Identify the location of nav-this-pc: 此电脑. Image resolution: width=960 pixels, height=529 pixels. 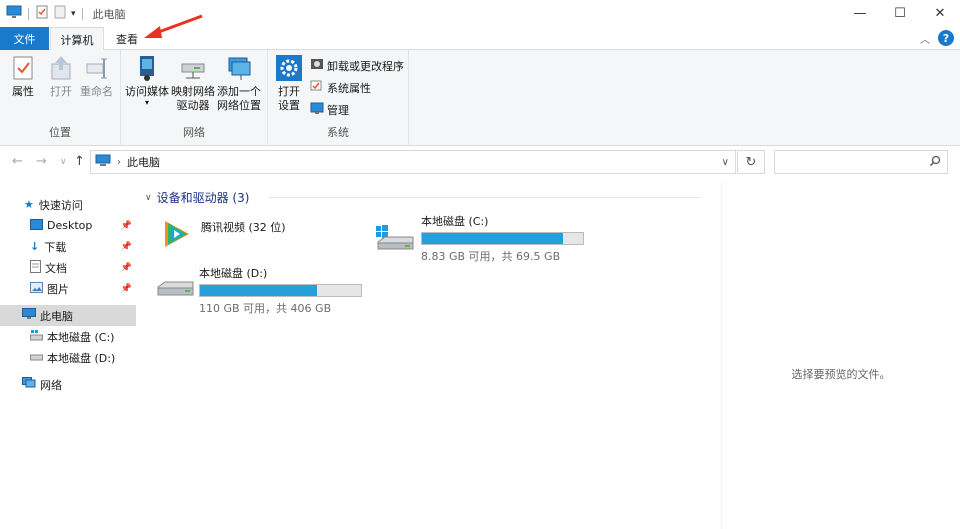
(68, 315).